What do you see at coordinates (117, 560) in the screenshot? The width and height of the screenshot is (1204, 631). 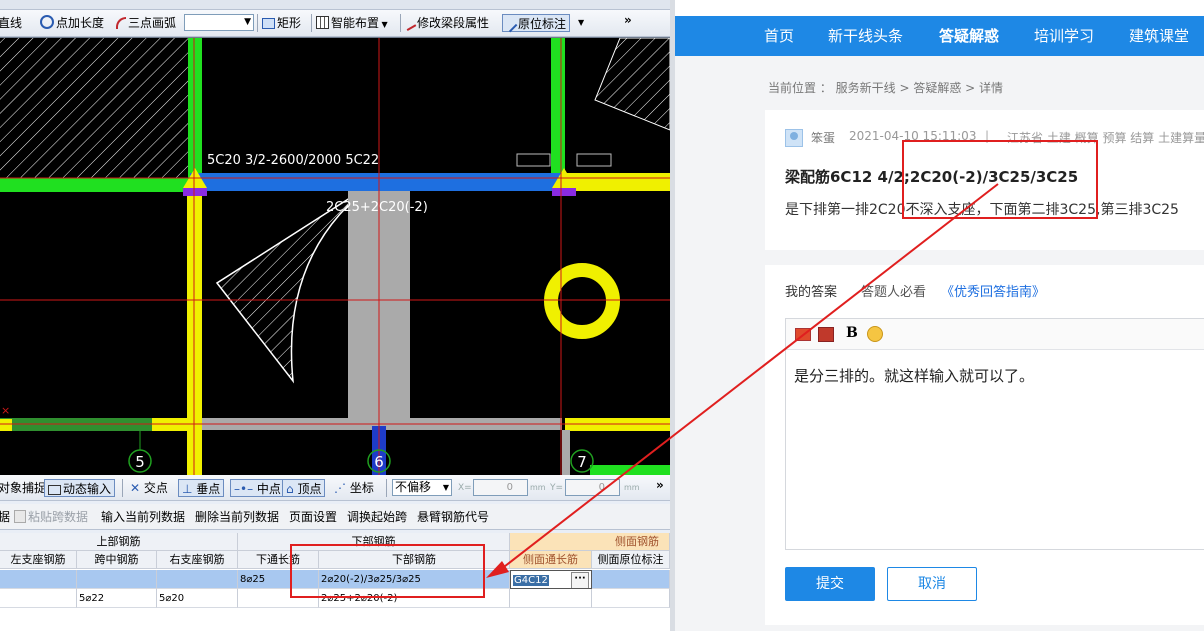 I see `col-header-mid-span: 跨中钢筋` at bounding box center [117, 560].